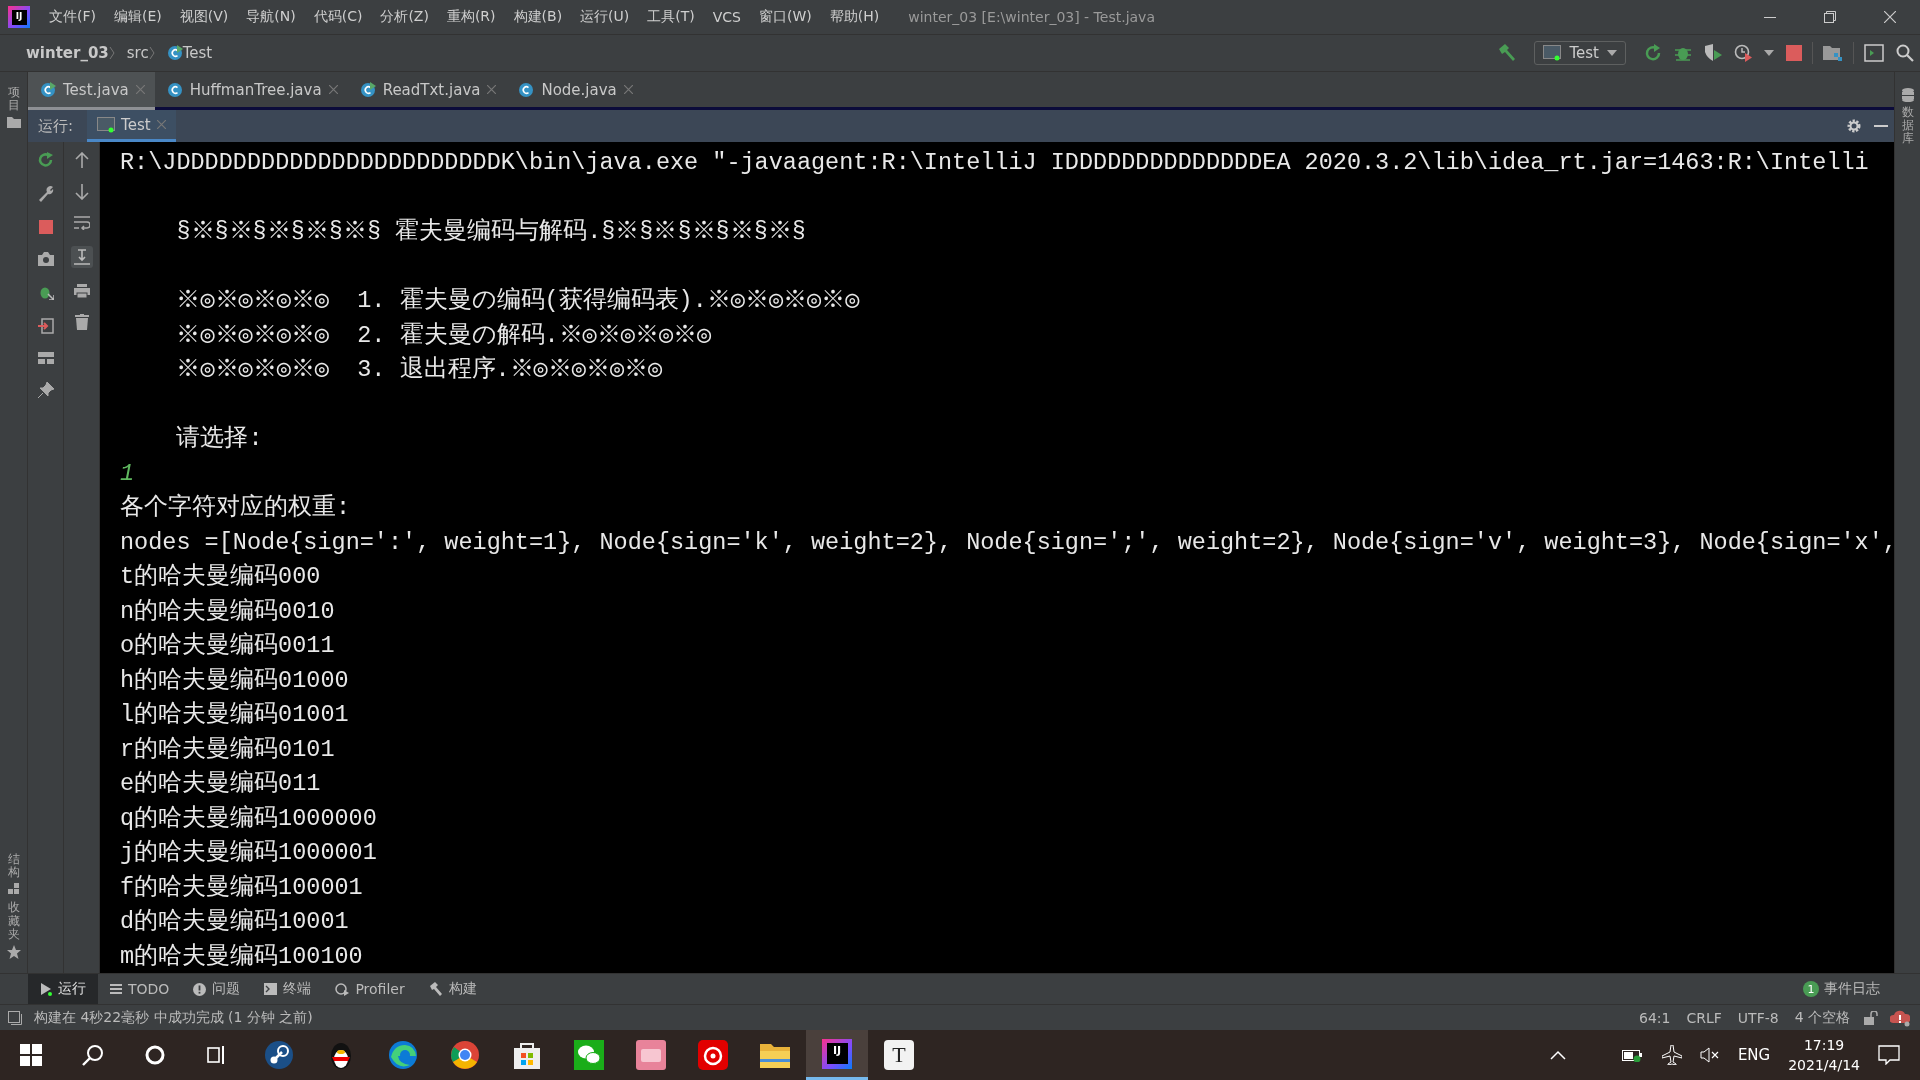 This screenshot has width=1920, height=1080. What do you see at coordinates (155, 1055) in the screenshot?
I see `ring-icon` at bounding box center [155, 1055].